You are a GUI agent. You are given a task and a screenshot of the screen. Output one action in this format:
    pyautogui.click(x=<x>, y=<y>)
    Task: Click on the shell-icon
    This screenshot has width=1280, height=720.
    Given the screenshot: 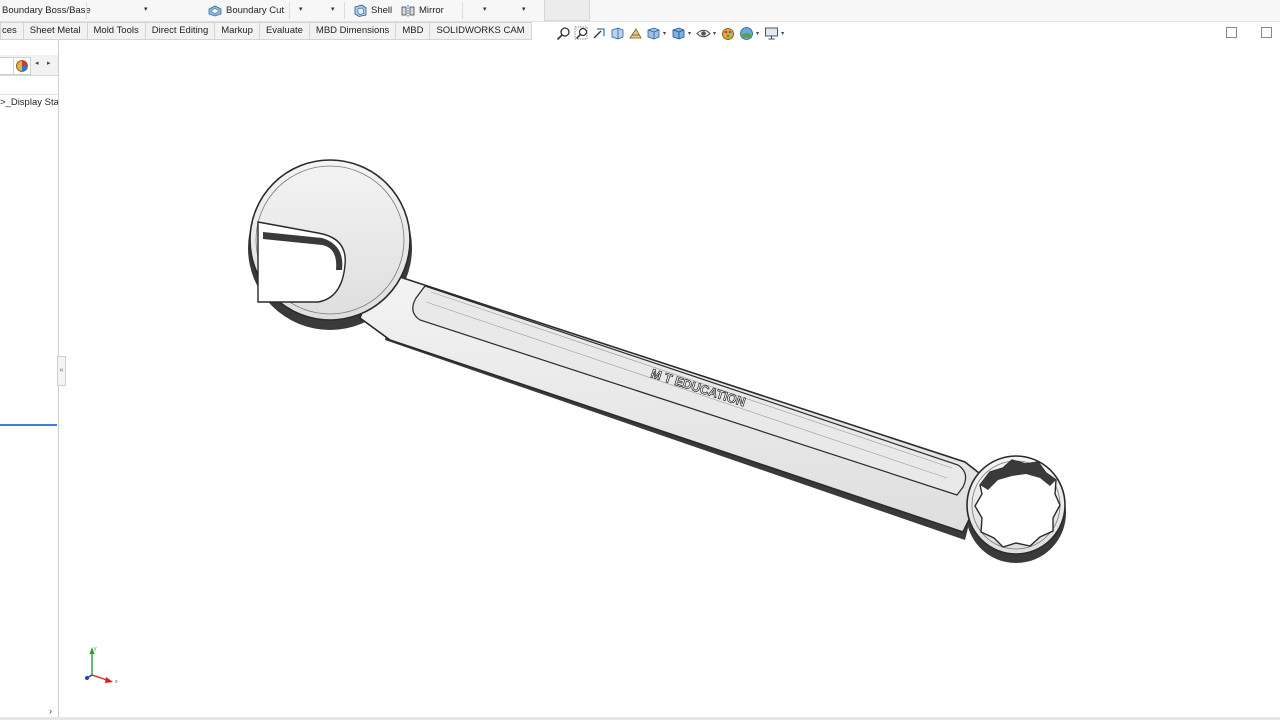 What is the action you would take?
    pyautogui.click(x=360, y=10)
    